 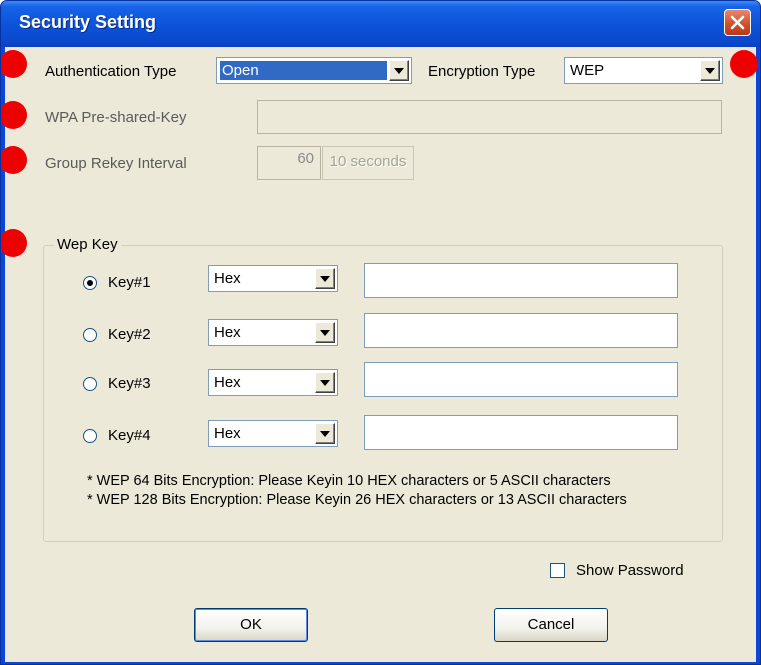 I want to click on authentication-type-value: Open, so click(x=303, y=70).